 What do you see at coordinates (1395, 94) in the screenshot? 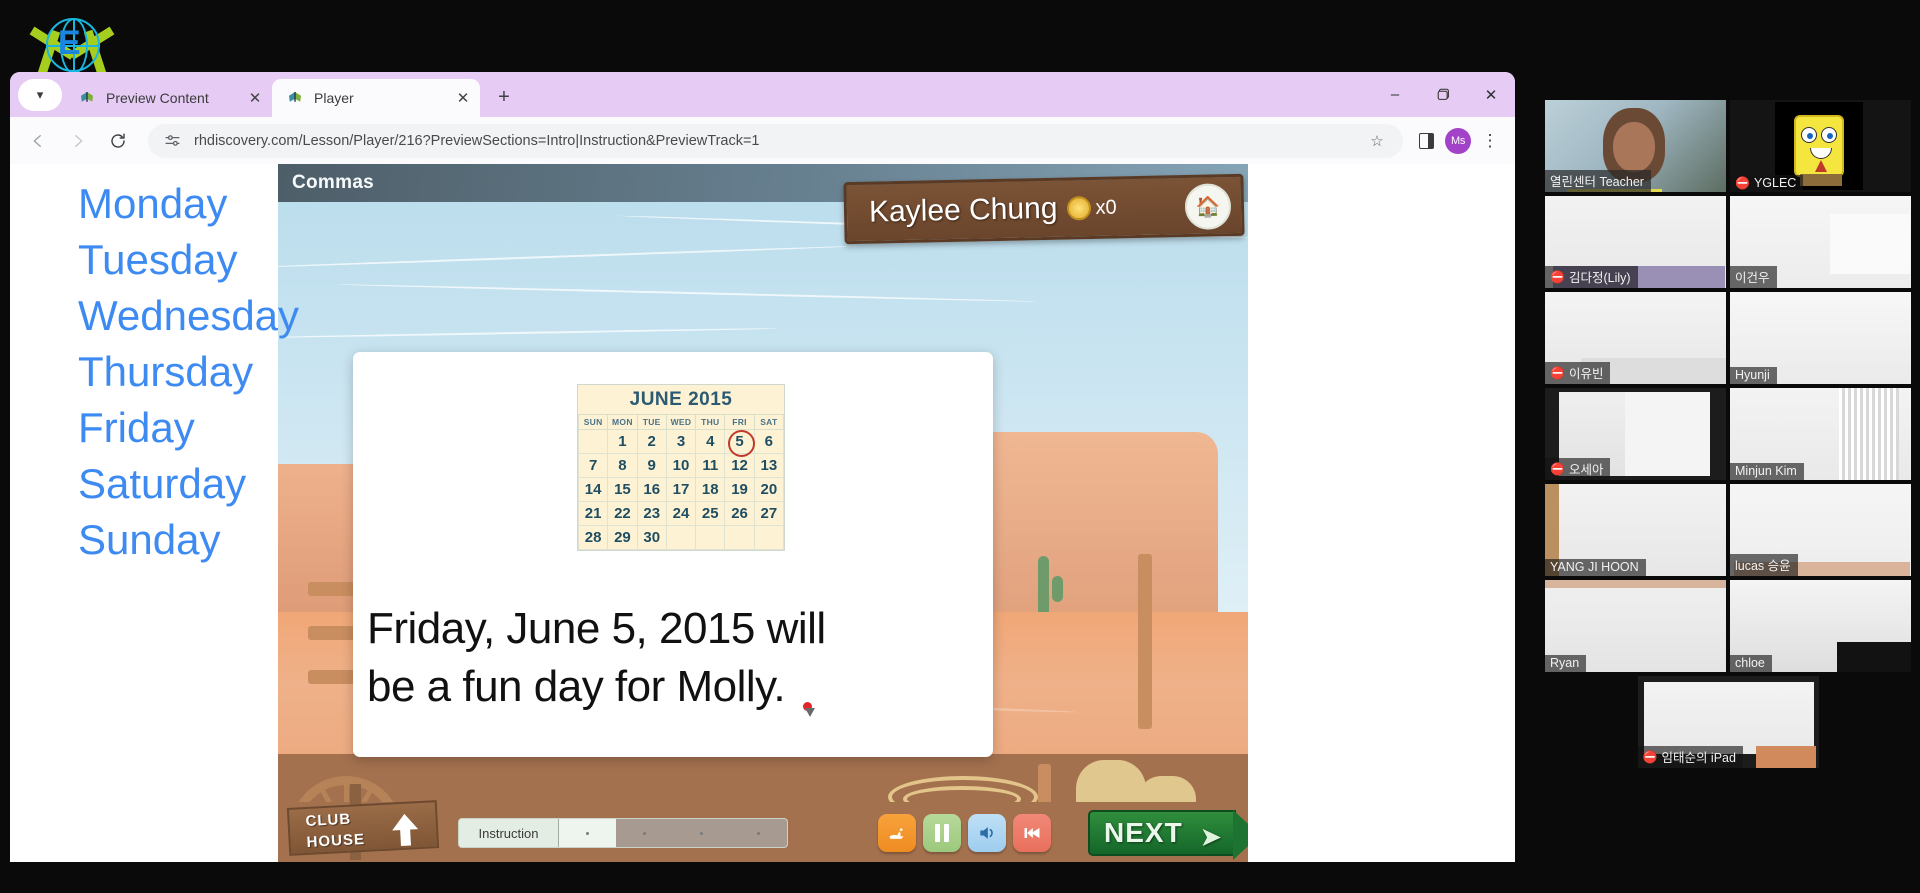
I see `minimize-button: –` at bounding box center [1395, 94].